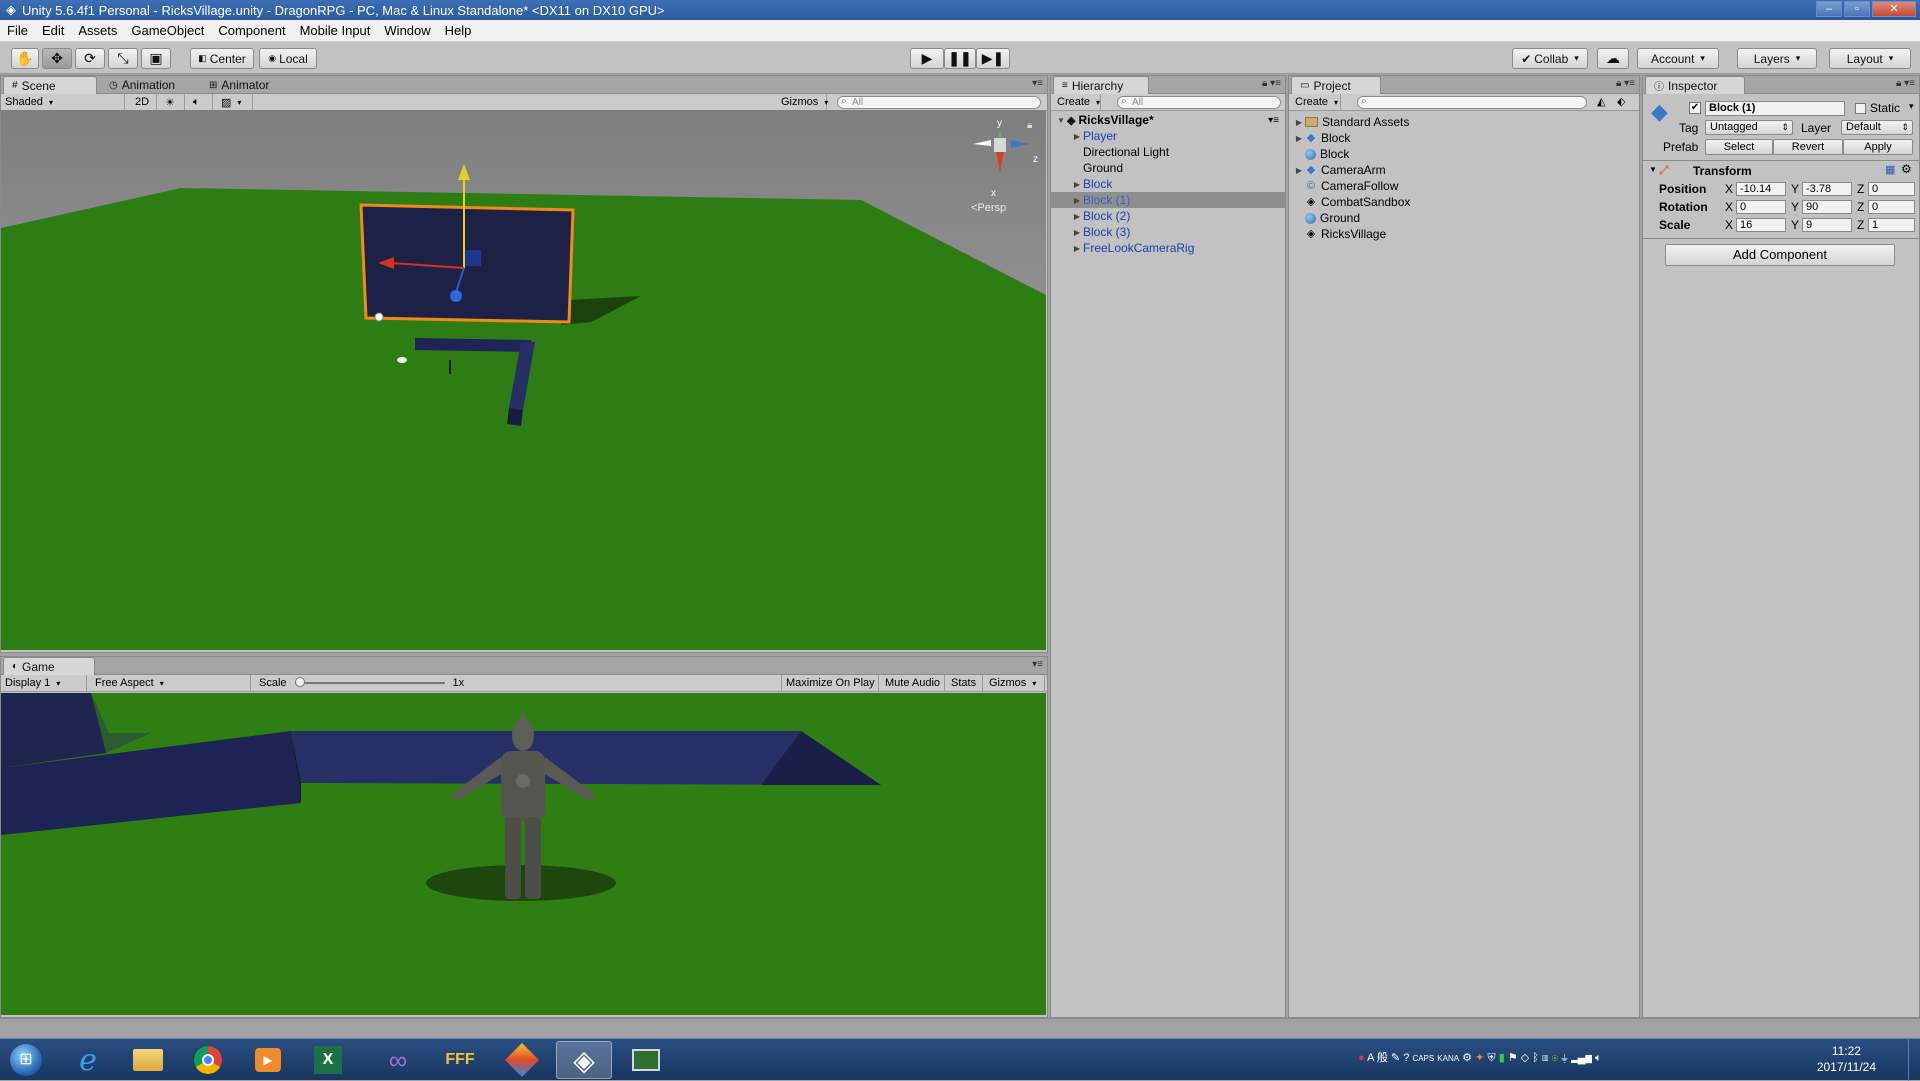 The width and height of the screenshot is (1920, 1081). What do you see at coordinates (960, 58) in the screenshot?
I see `pause-button: ❚❚` at bounding box center [960, 58].